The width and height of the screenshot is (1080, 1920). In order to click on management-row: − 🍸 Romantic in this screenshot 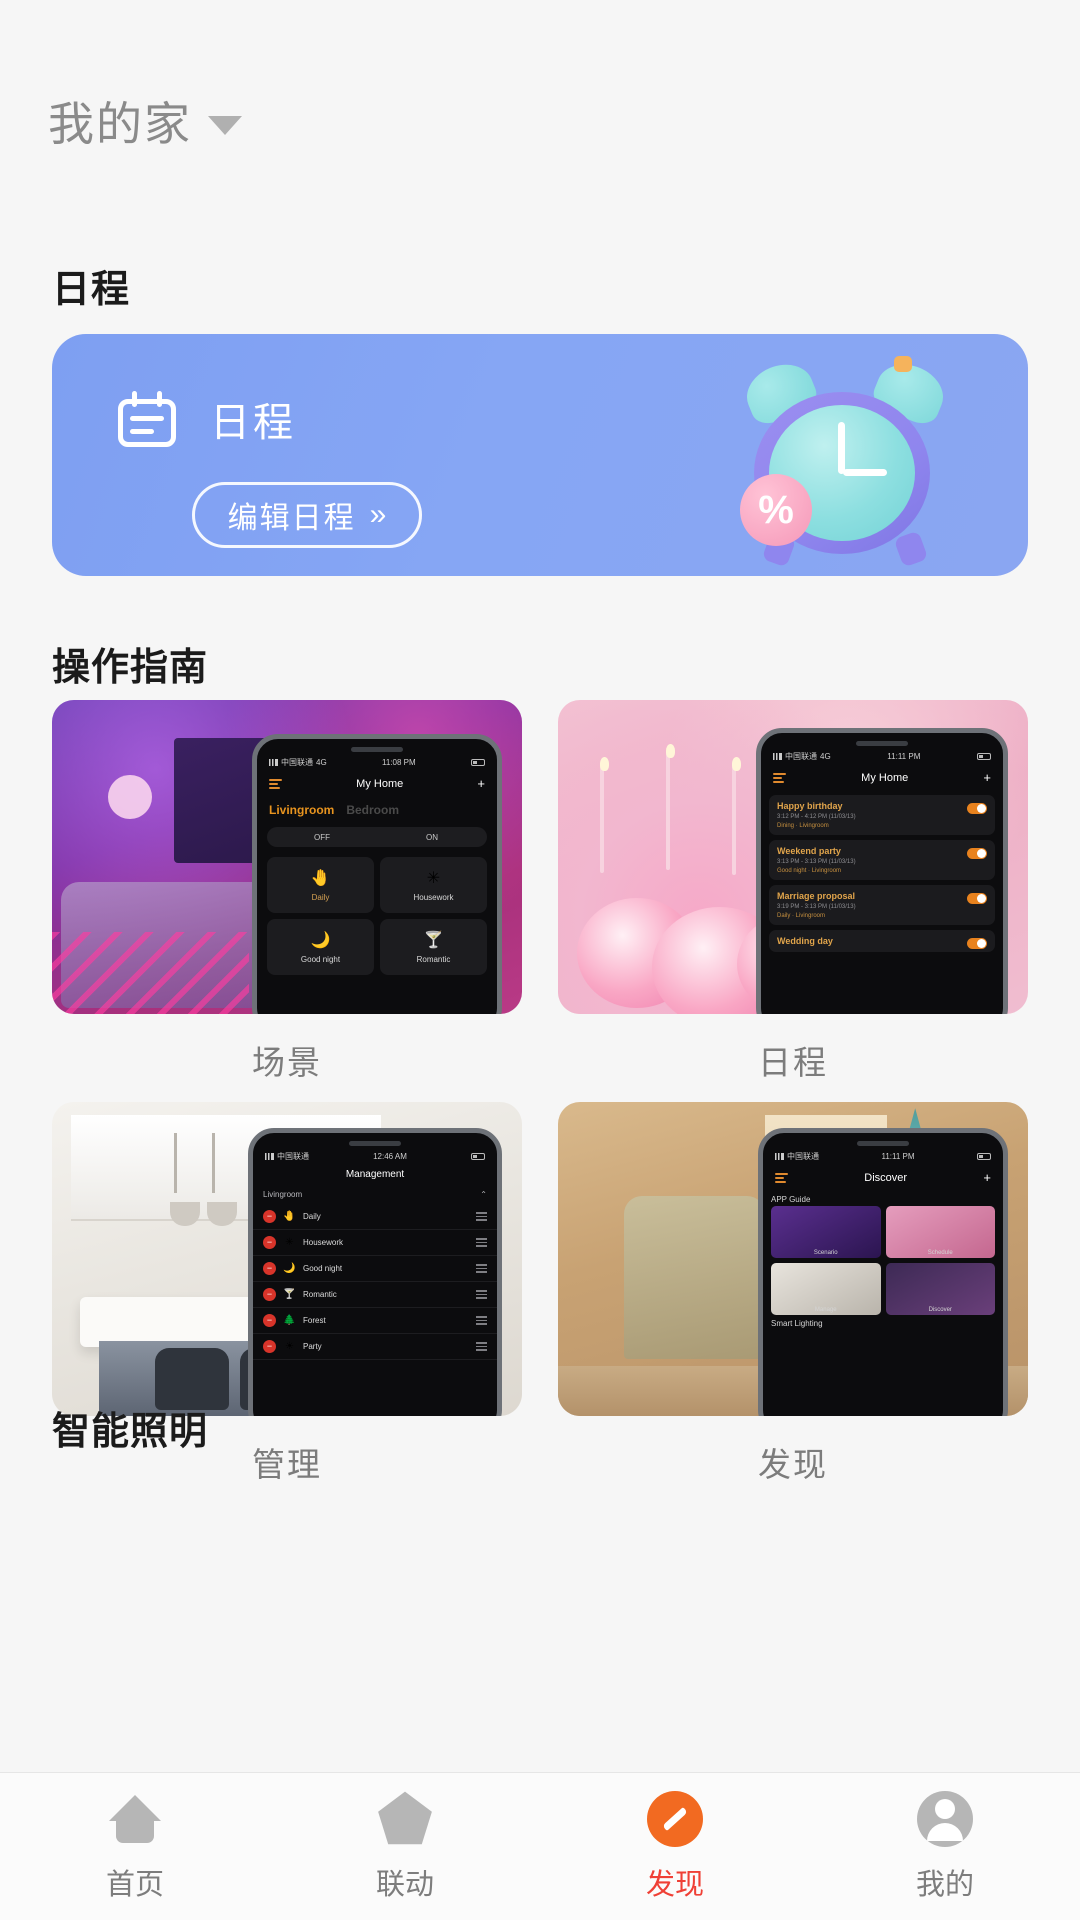, I will do `click(375, 1295)`.